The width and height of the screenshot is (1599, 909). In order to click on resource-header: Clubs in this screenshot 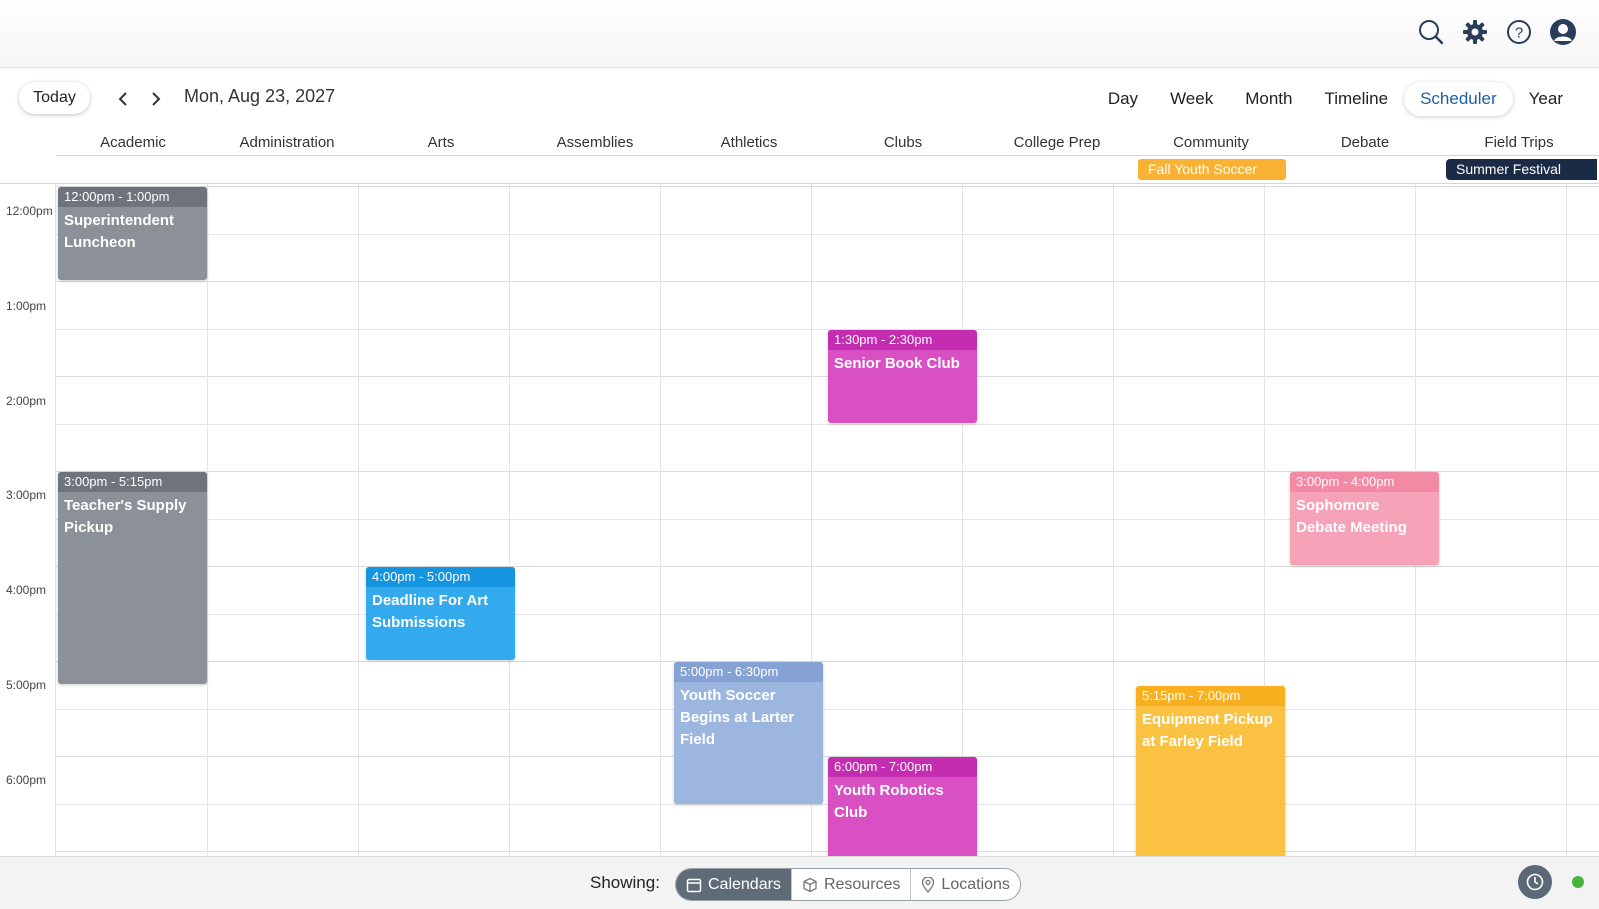, I will do `click(903, 142)`.